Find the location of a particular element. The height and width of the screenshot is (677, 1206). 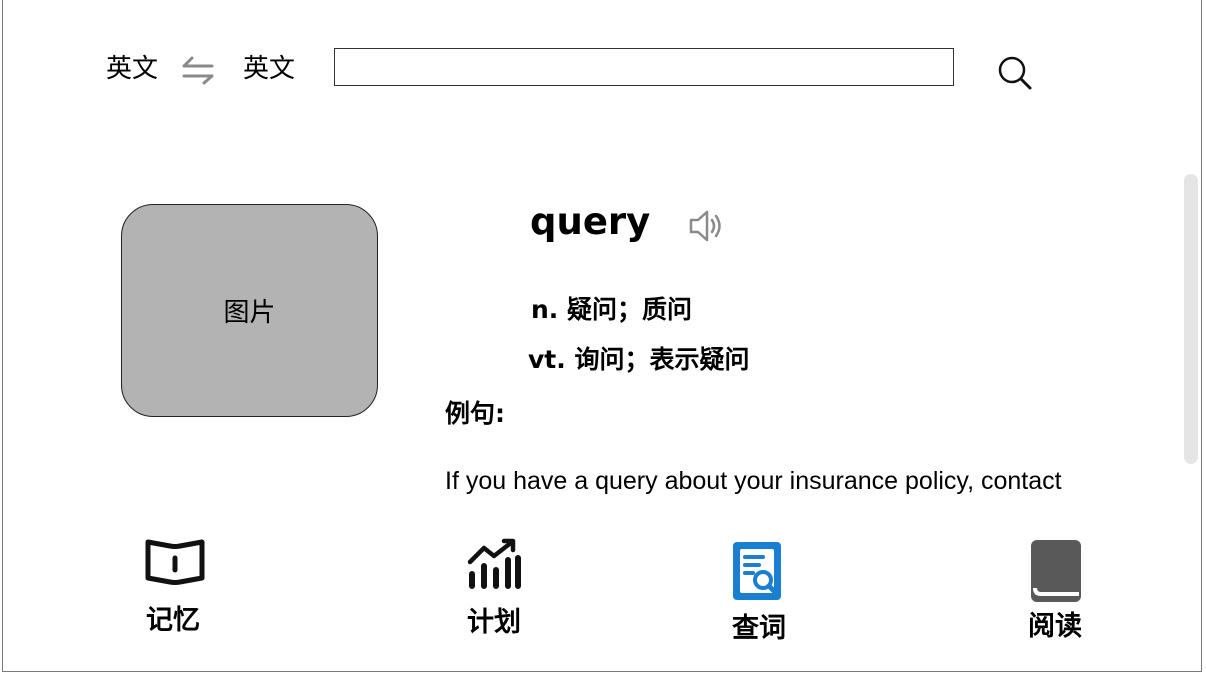

nav-label-memory: 记忆 is located at coordinates (173, 620).